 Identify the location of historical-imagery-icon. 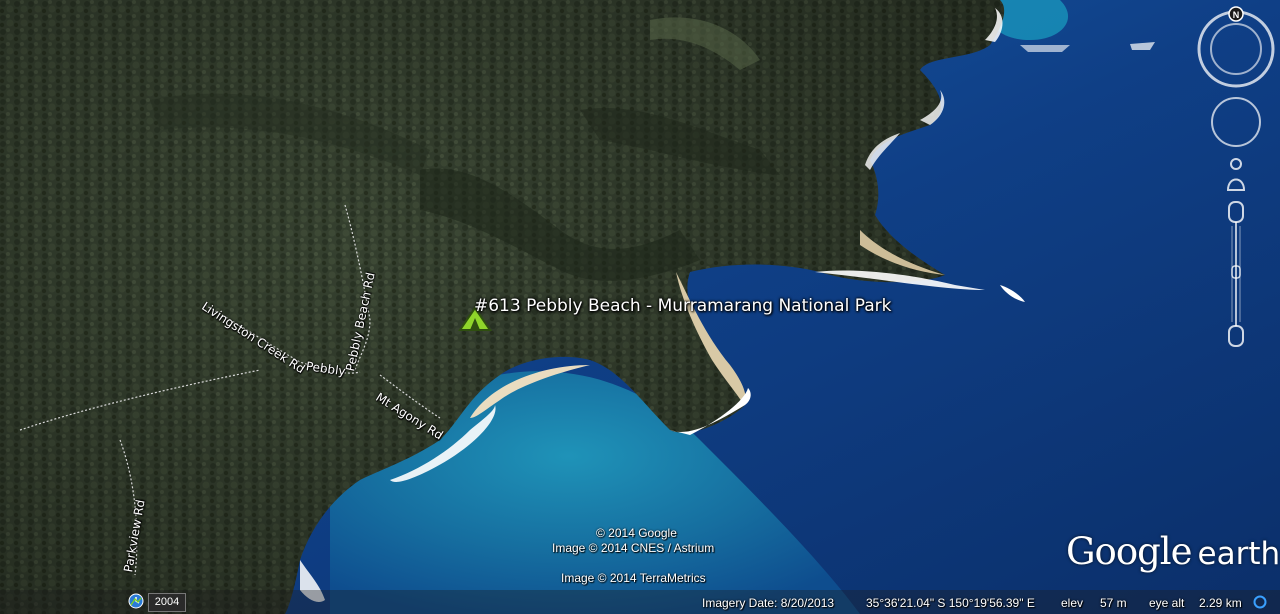
(136, 601).